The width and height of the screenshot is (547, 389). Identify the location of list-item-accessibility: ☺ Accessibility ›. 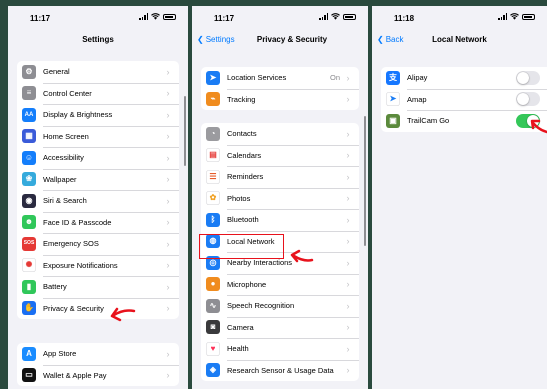
(98, 158).